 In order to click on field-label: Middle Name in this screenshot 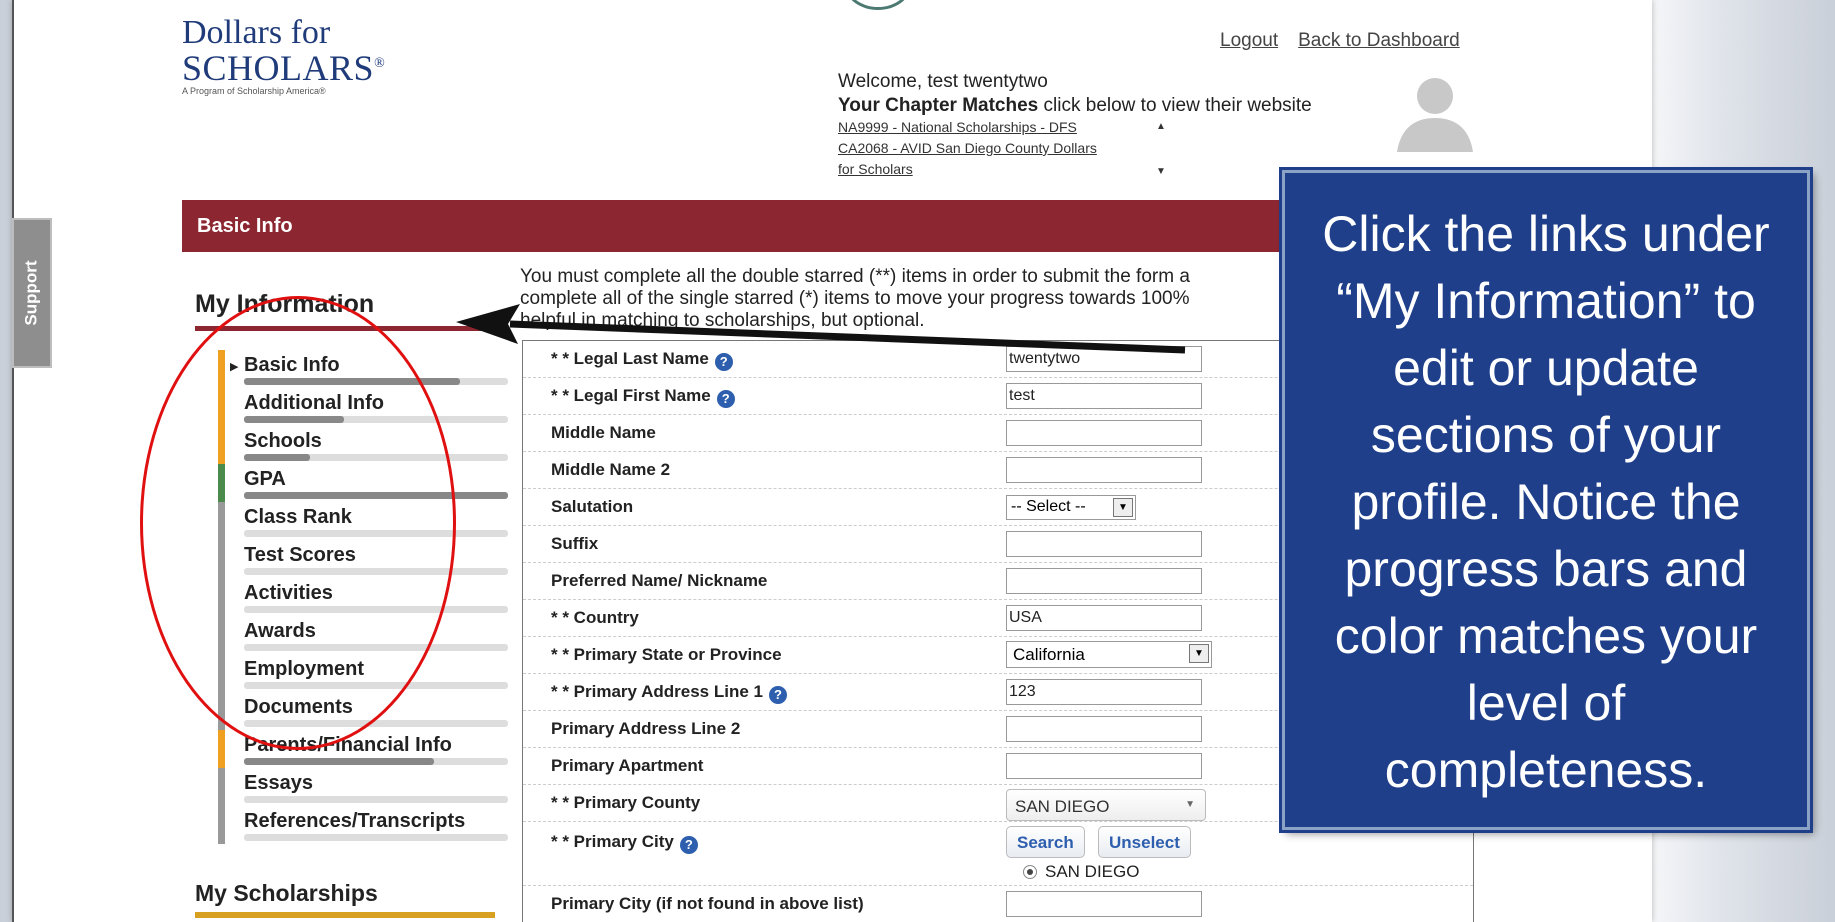, I will do `click(603, 433)`.